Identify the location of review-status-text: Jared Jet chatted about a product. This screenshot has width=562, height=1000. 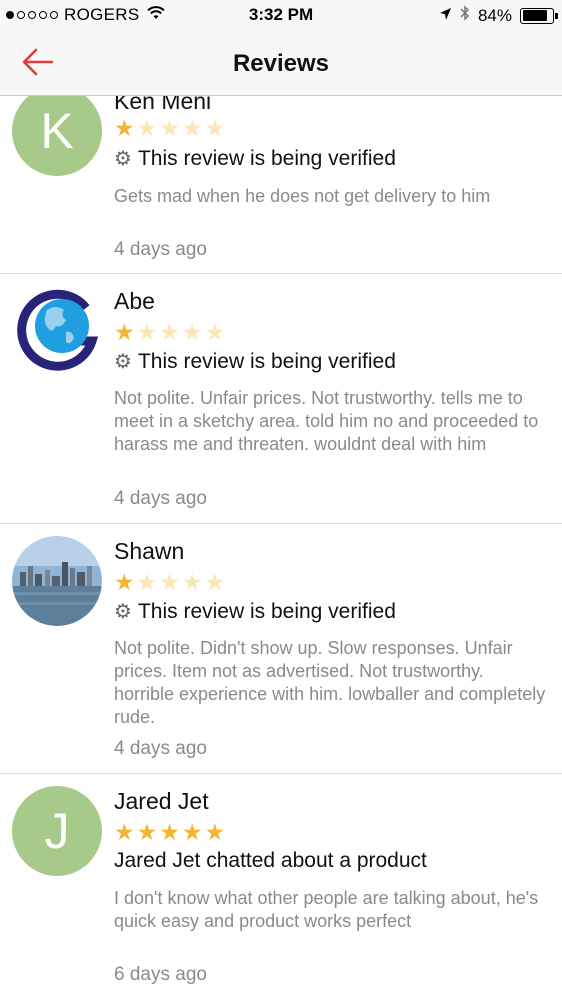
(270, 860).